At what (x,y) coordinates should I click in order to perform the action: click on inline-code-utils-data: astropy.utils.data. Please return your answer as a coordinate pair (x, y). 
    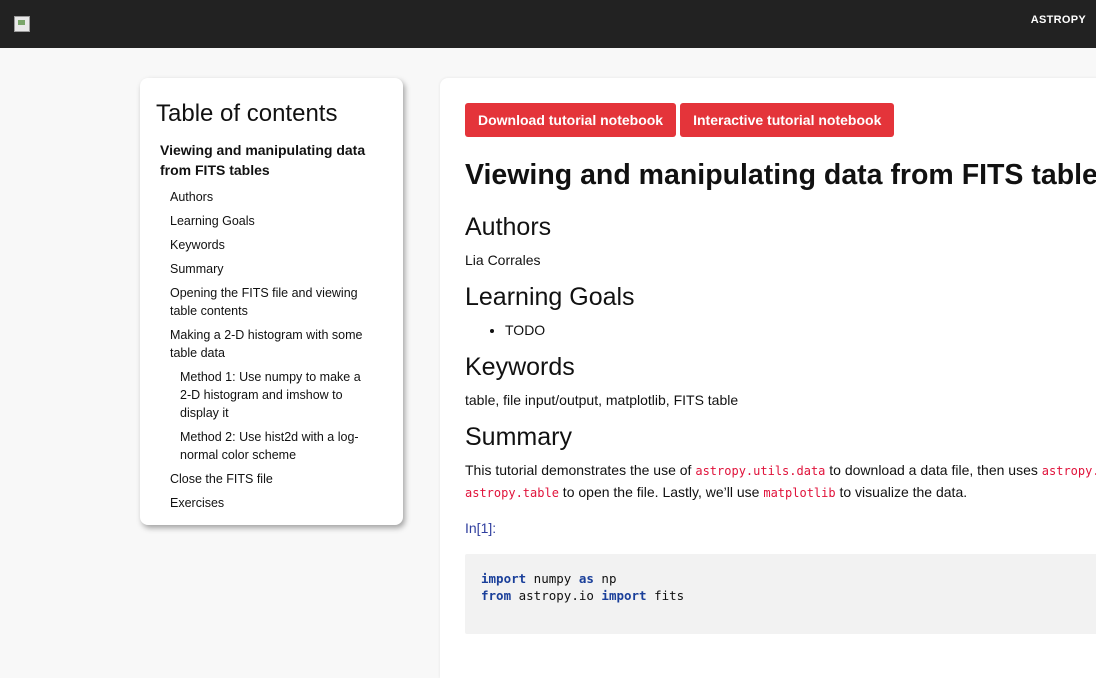
    Looking at the image, I should click on (760, 471).